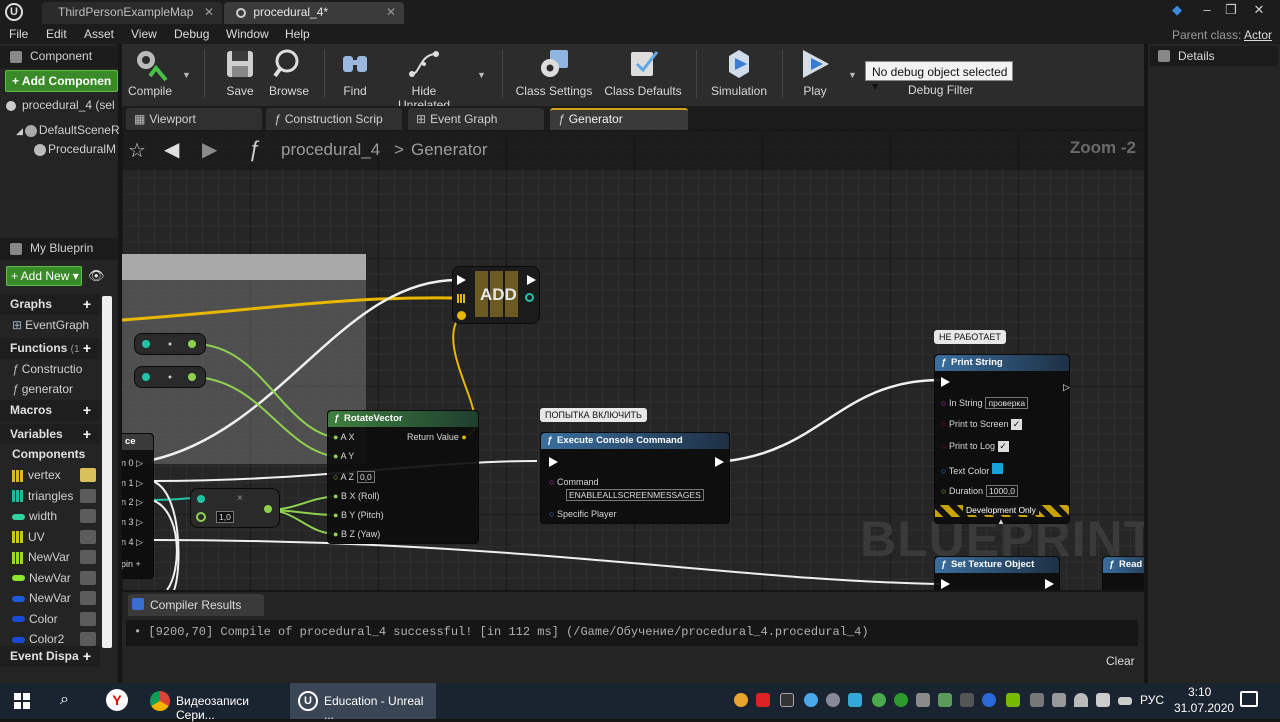  Describe the element at coordinates (87, 304) in the screenshot. I see `add-graph-icon: +` at that location.